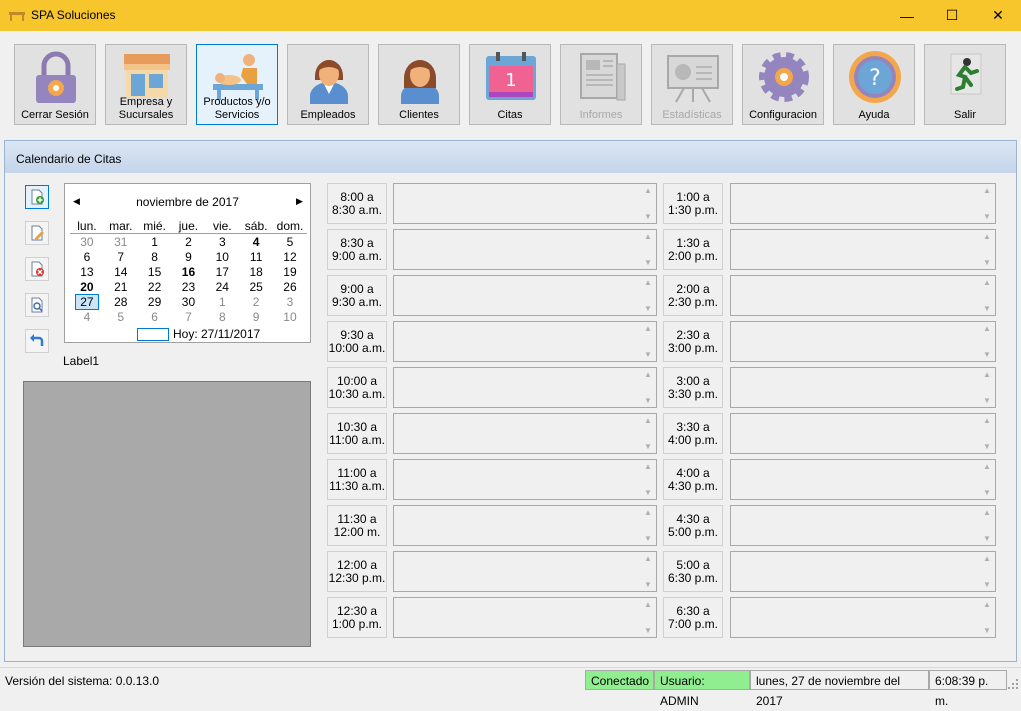 The image size is (1021, 711). I want to click on undo-button, so click(37, 341).